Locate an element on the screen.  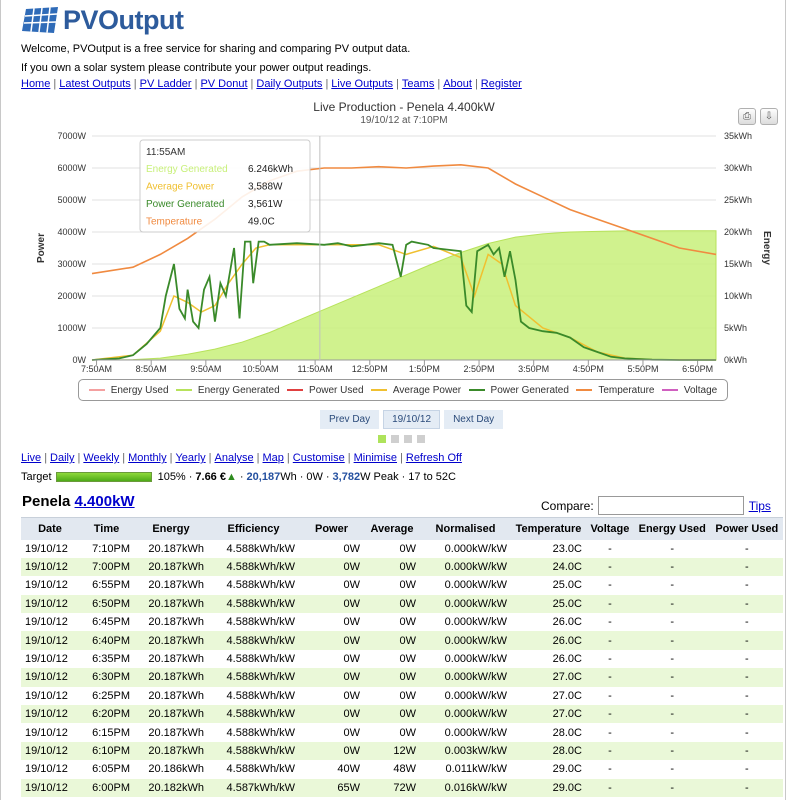
legend-item-energy-used: Energy Used is located at coordinates (128, 390).